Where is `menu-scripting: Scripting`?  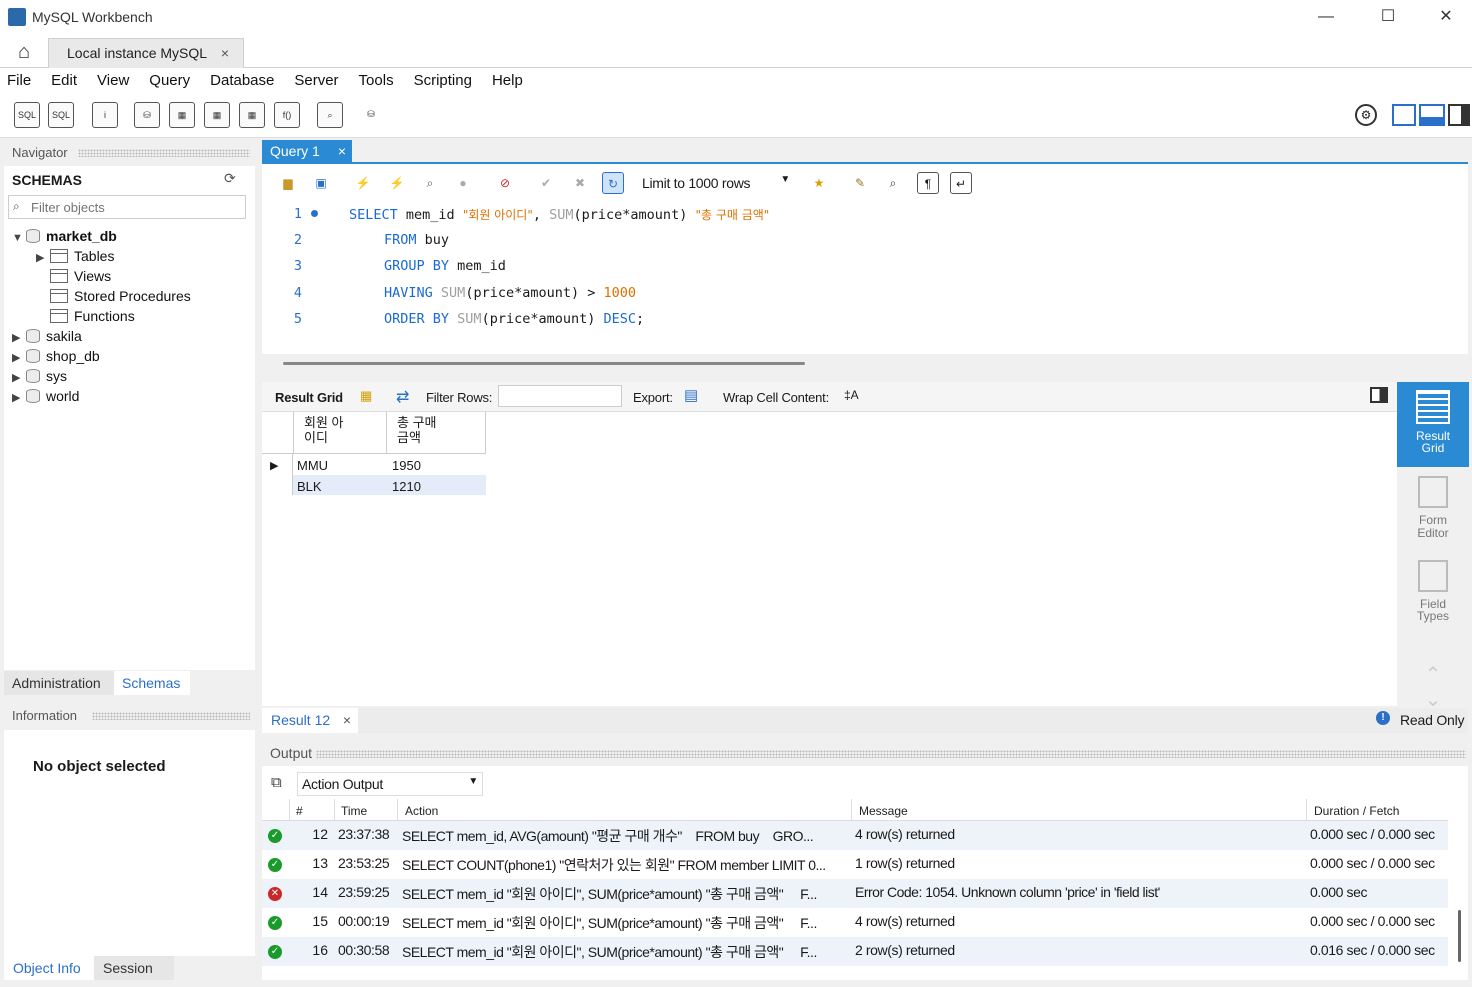 menu-scripting: Scripting is located at coordinates (443, 78).